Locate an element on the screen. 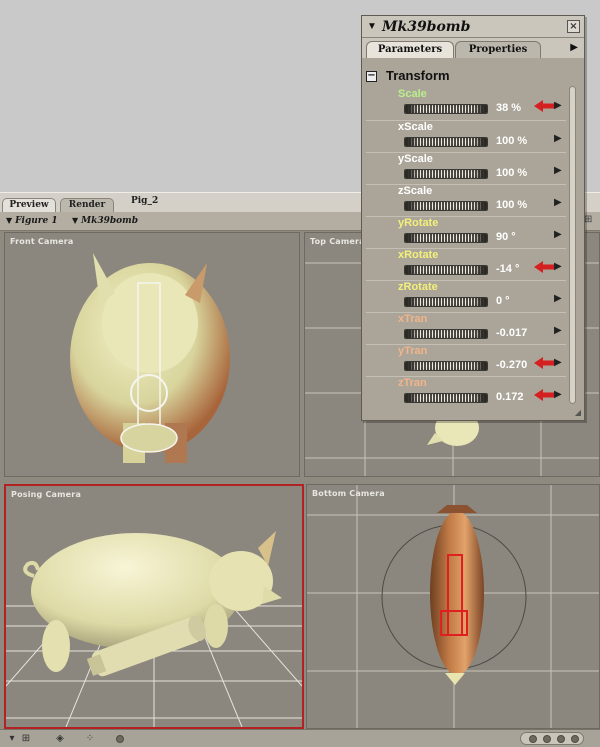 The image size is (600, 747). layout-corner-icon: ⊞ is located at coordinates (590, 220).